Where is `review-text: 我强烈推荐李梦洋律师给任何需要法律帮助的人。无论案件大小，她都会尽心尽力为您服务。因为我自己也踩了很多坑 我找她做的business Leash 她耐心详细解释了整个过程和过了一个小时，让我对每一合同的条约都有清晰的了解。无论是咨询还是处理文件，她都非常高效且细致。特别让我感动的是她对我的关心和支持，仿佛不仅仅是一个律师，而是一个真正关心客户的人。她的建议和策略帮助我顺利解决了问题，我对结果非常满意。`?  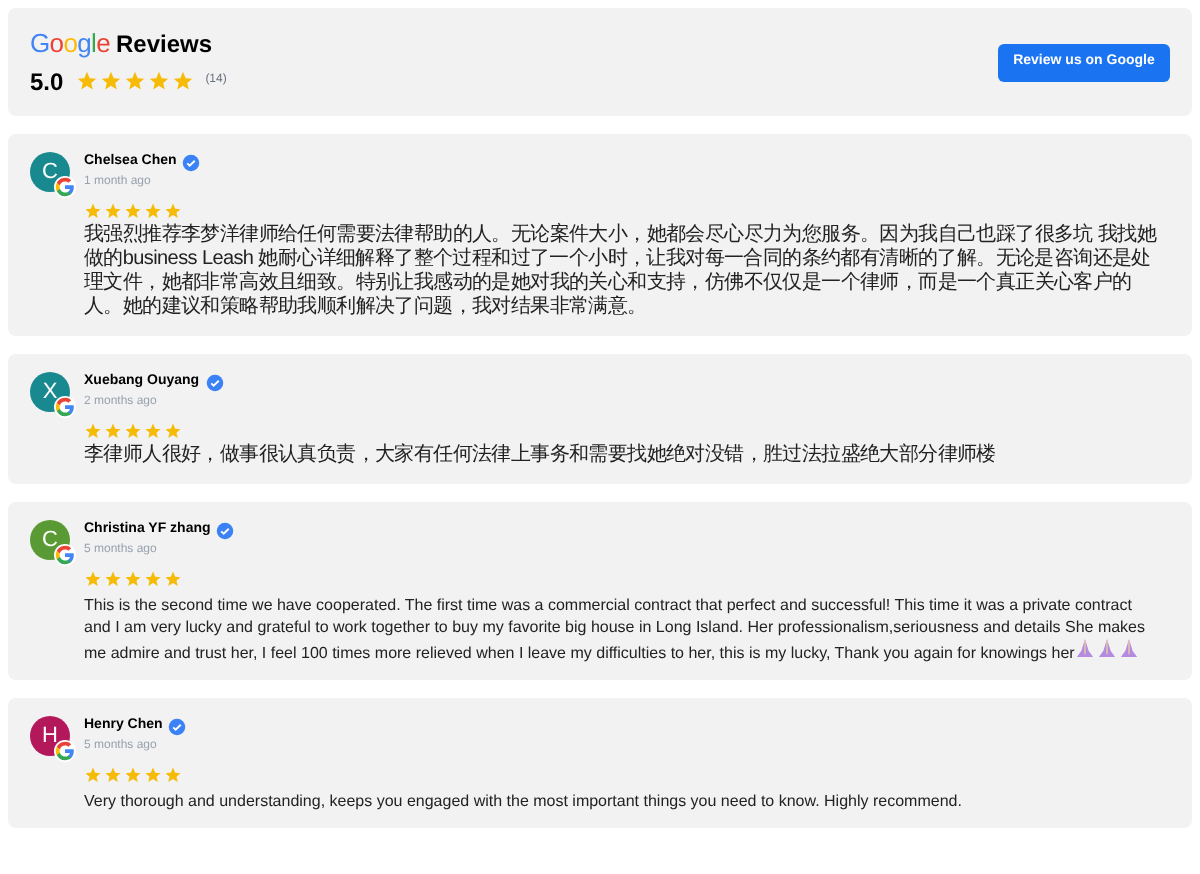
review-text: 我强烈推荐李梦洋律师给任何需要法律帮助的人。无论案件大小，她都会尽心尽力为您服务。因为我自己也踩了很多坑 我找她做的business Leash 她耐心详细解释了整个过程和过了一个小时，让我对每一合同的条约都有清晰的了解。无论是咨询还是处理文件，她都非常高效且细致。特别让我感动的是她对我的关心和支持，仿佛不仅仅是一个律师，而是一个真正关心客户的人。她的建议和策略帮助我顺利解决了问题，我对结果非常满意。 is located at coordinates (621, 272).